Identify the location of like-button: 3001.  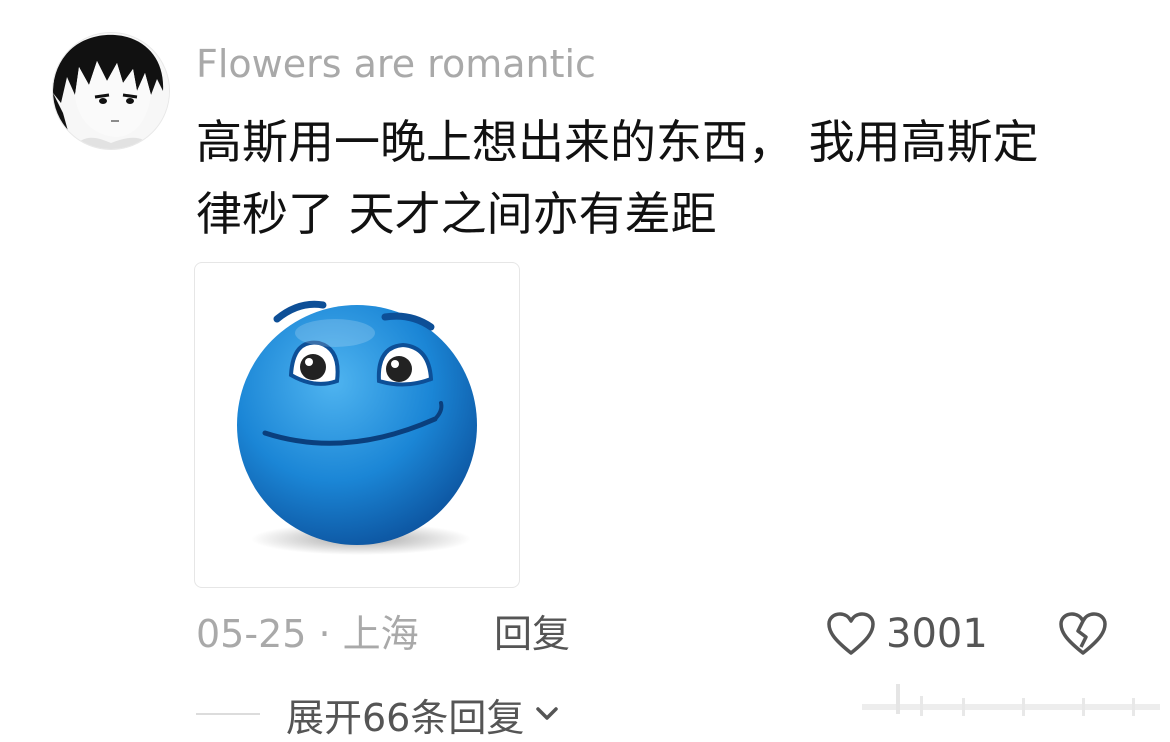
(907, 634).